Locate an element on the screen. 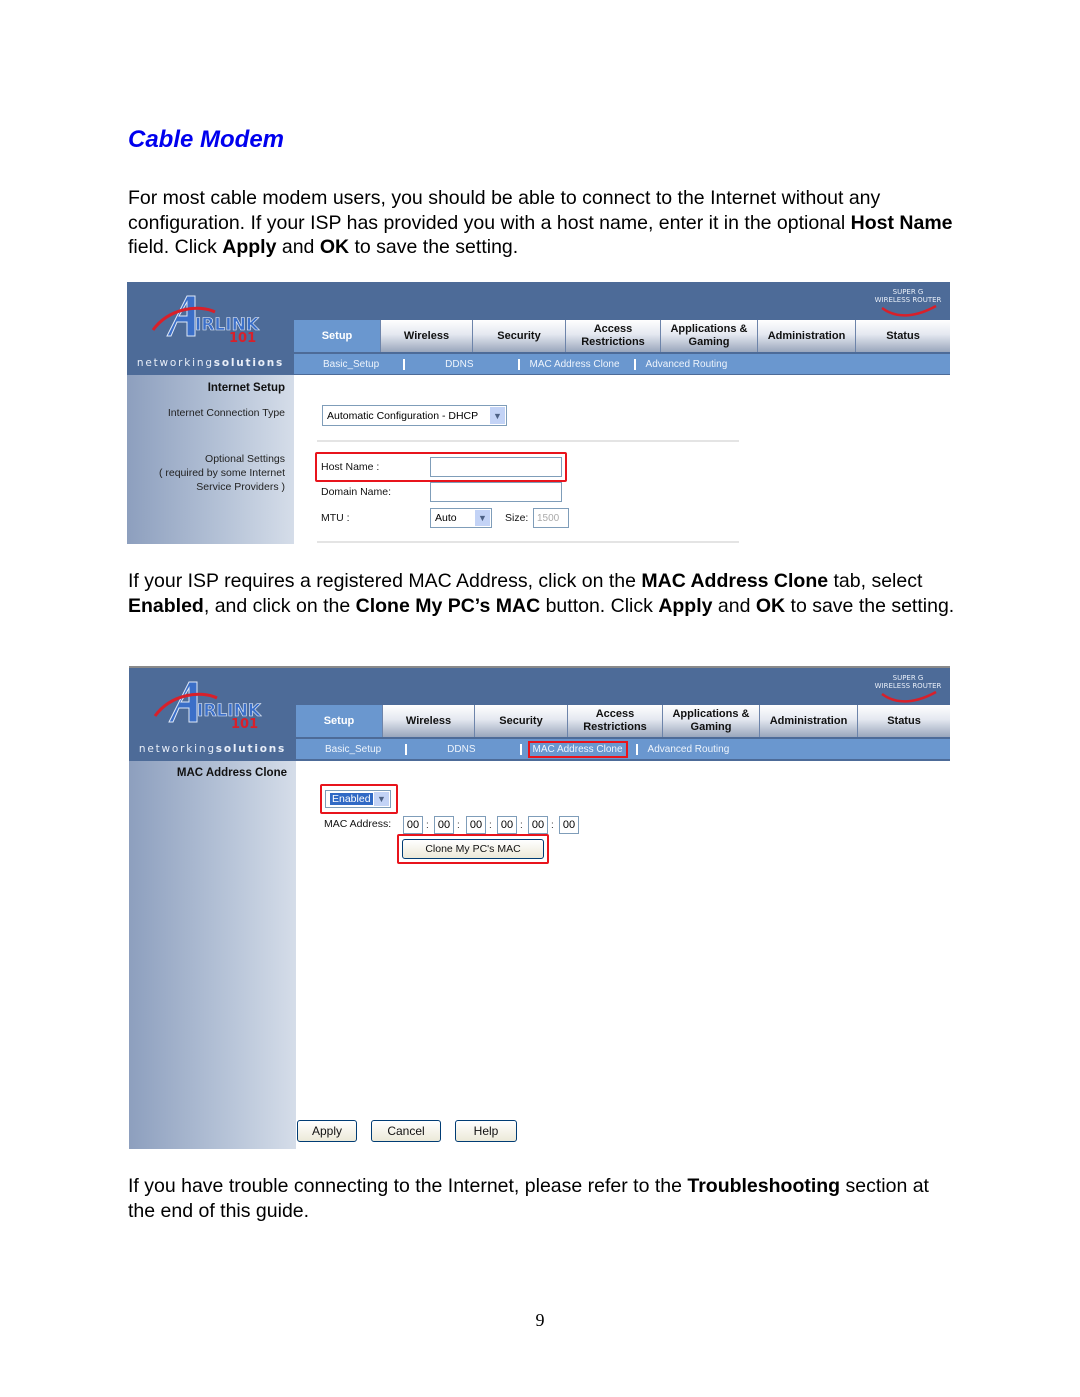 This screenshot has height=1397, width=1080. settings-sidebar: MAC Address Clone is located at coordinates (212, 955).